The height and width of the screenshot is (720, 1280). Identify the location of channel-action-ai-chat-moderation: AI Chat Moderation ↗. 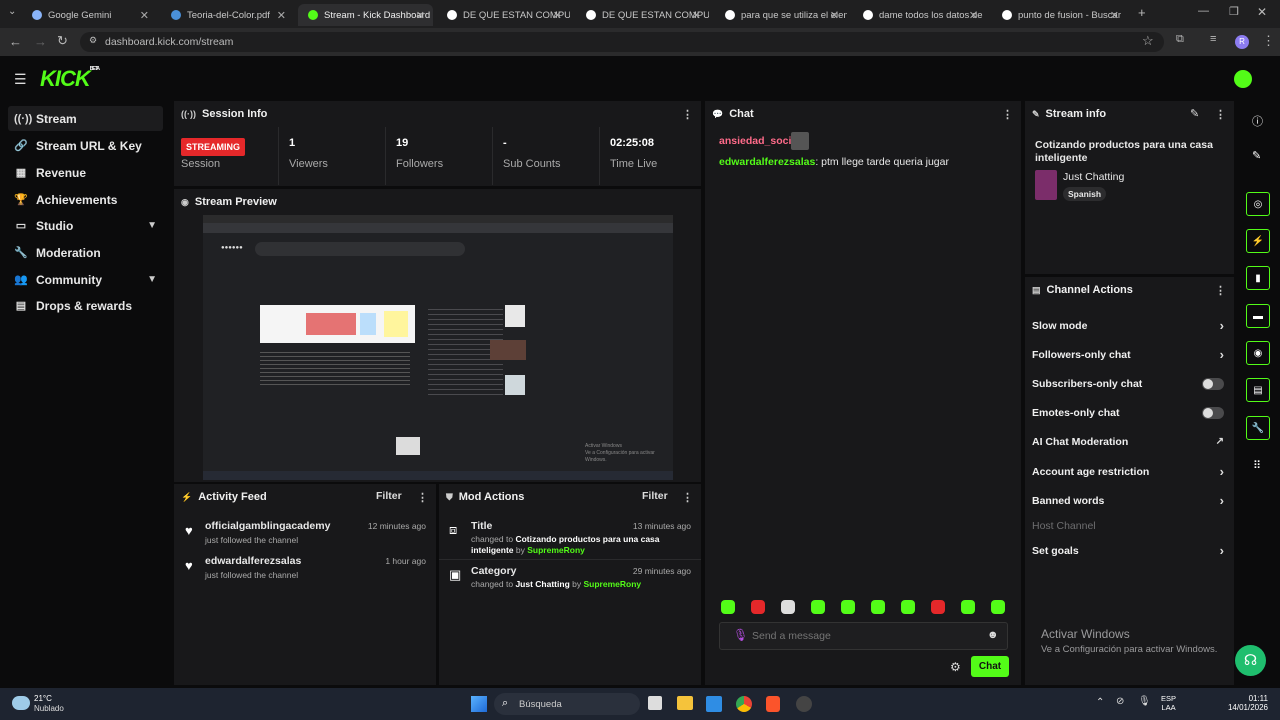
(1128, 442).